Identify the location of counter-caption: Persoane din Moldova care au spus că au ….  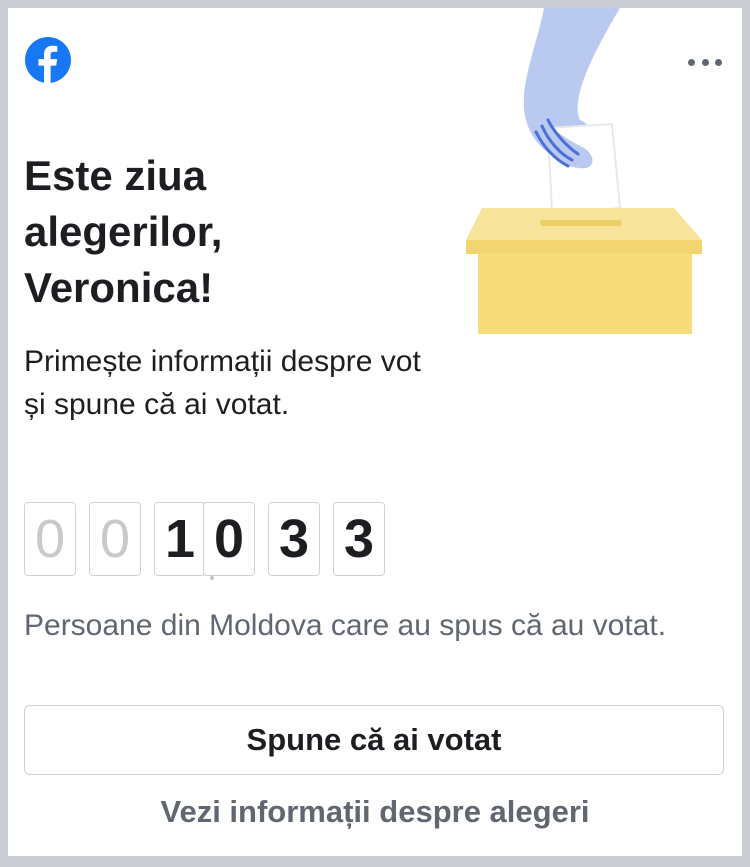
(345, 625).